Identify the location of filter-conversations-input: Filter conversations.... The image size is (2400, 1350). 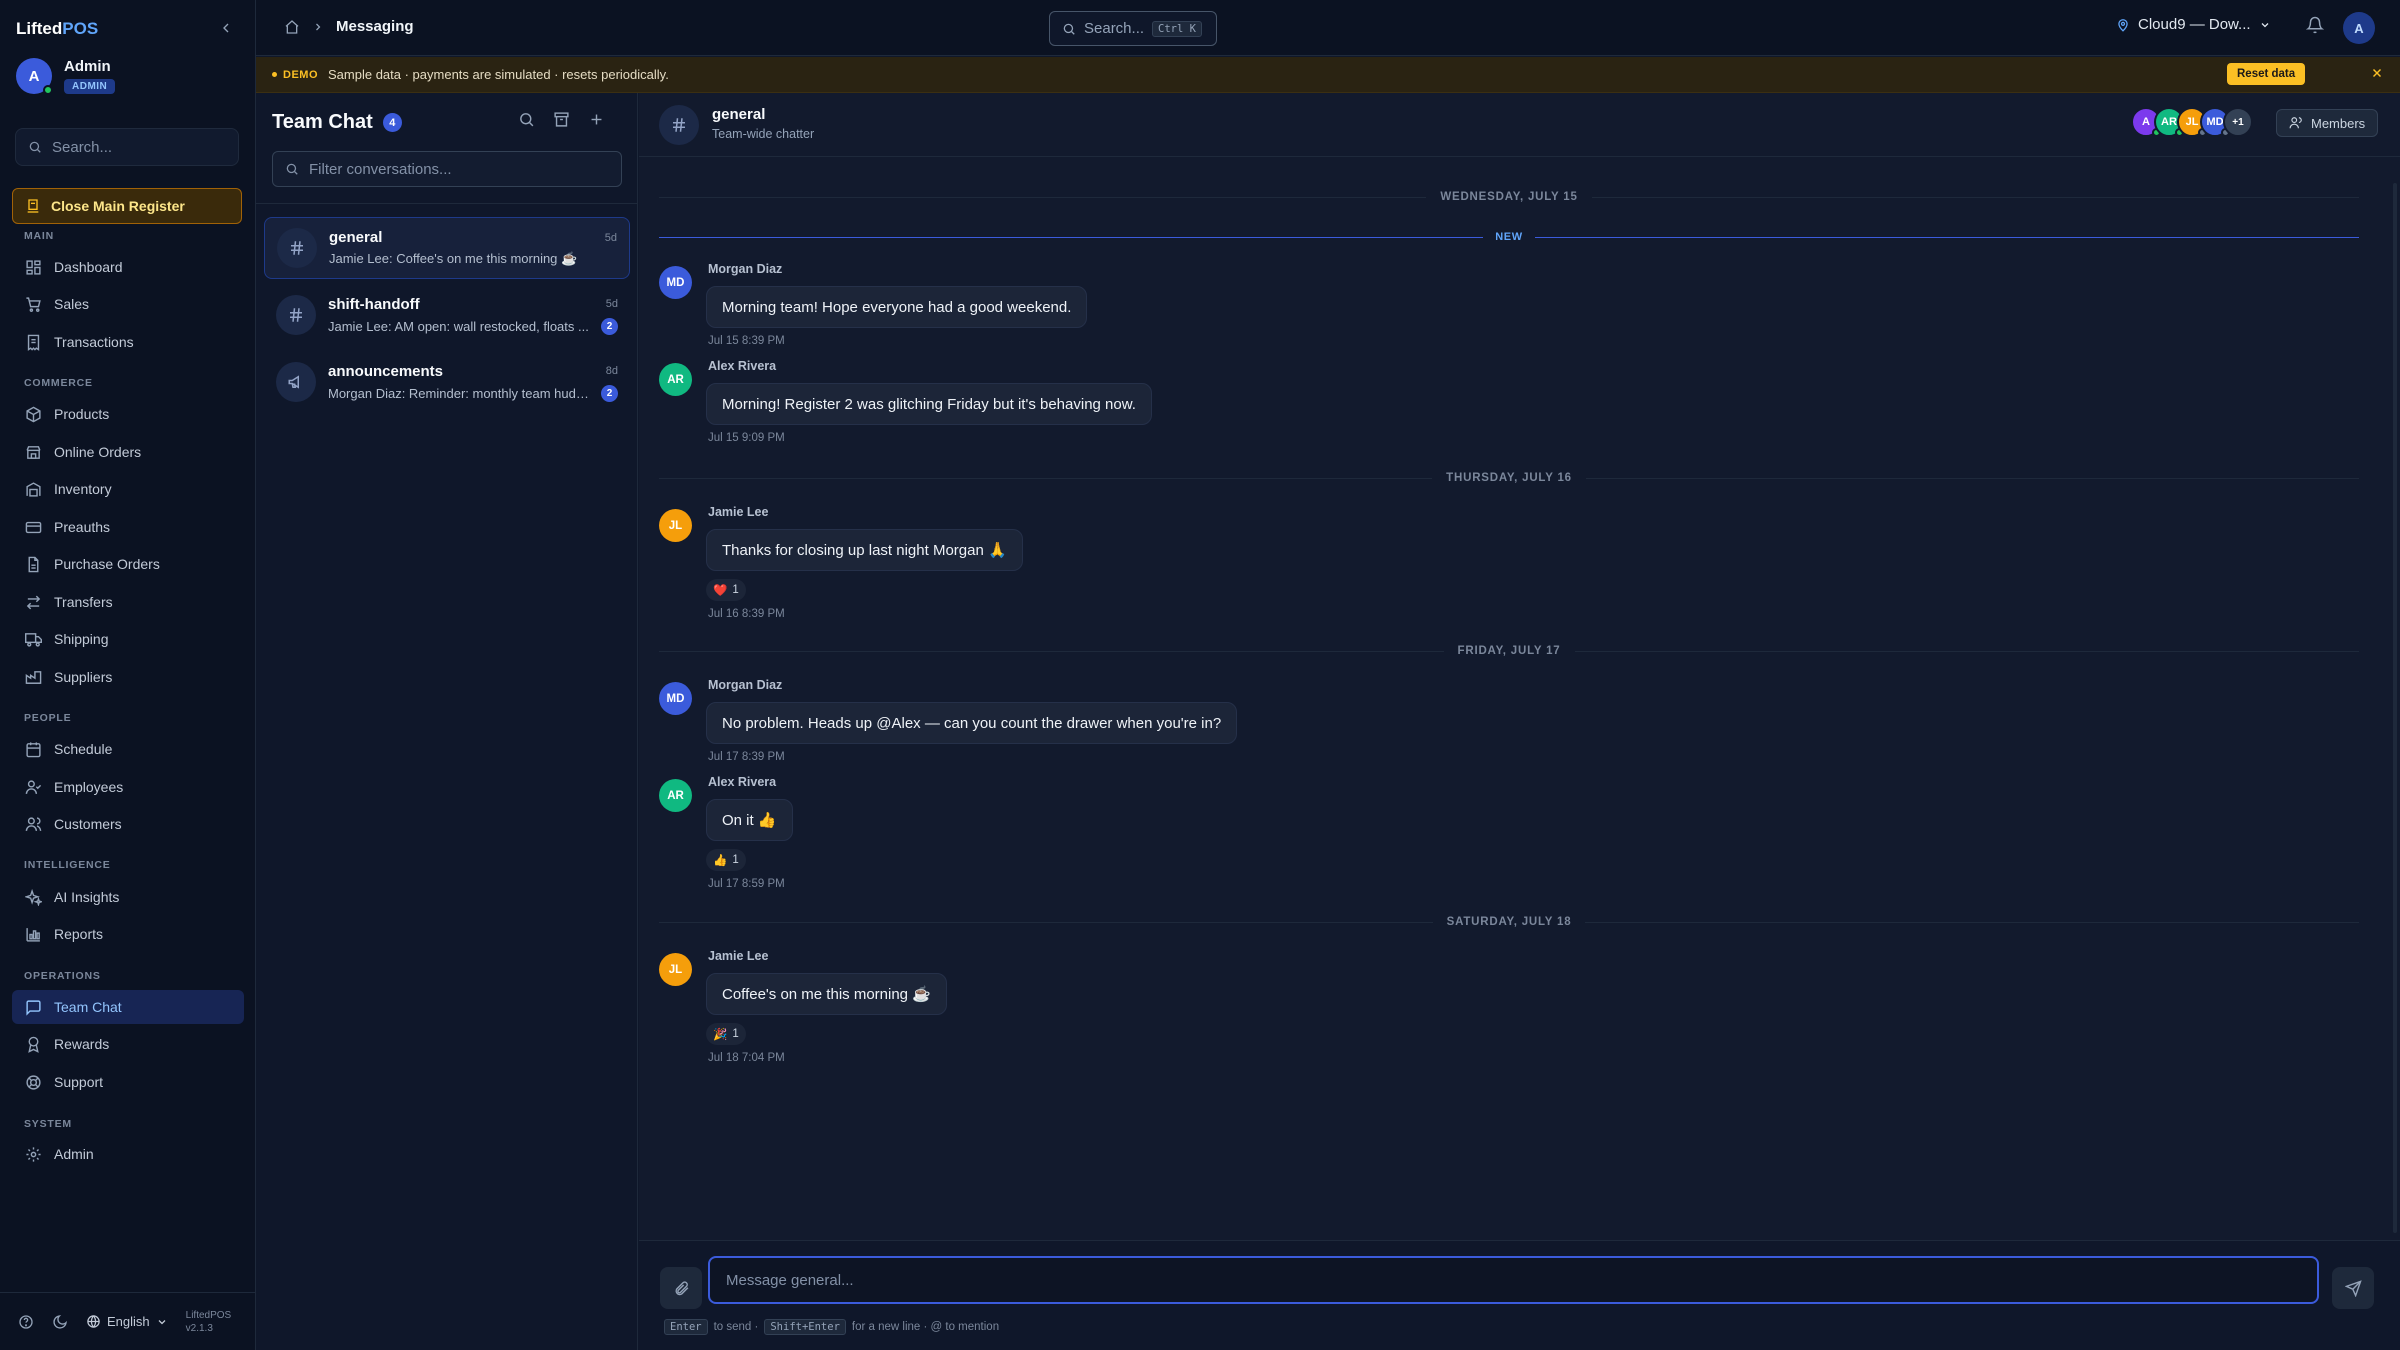
(447, 169).